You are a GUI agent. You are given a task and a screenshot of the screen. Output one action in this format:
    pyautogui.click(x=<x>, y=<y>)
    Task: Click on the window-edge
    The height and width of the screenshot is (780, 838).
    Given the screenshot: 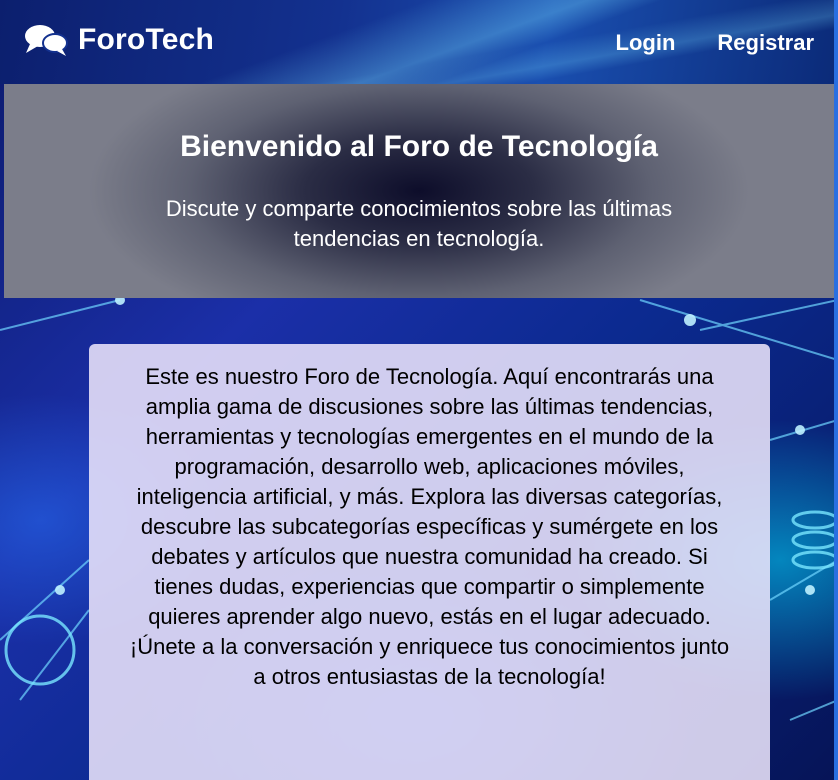 What is the action you would take?
    pyautogui.click(x=836, y=390)
    